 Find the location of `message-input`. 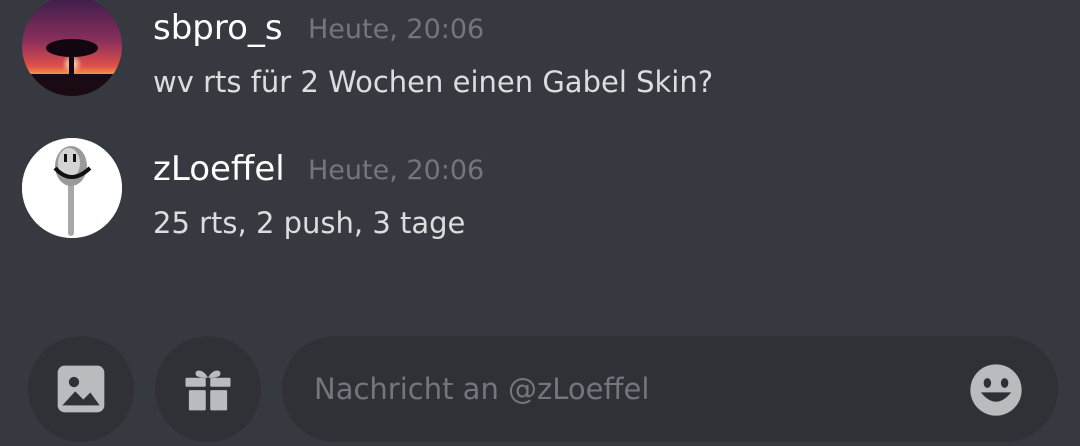

message-input is located at coordinates (634, 389).